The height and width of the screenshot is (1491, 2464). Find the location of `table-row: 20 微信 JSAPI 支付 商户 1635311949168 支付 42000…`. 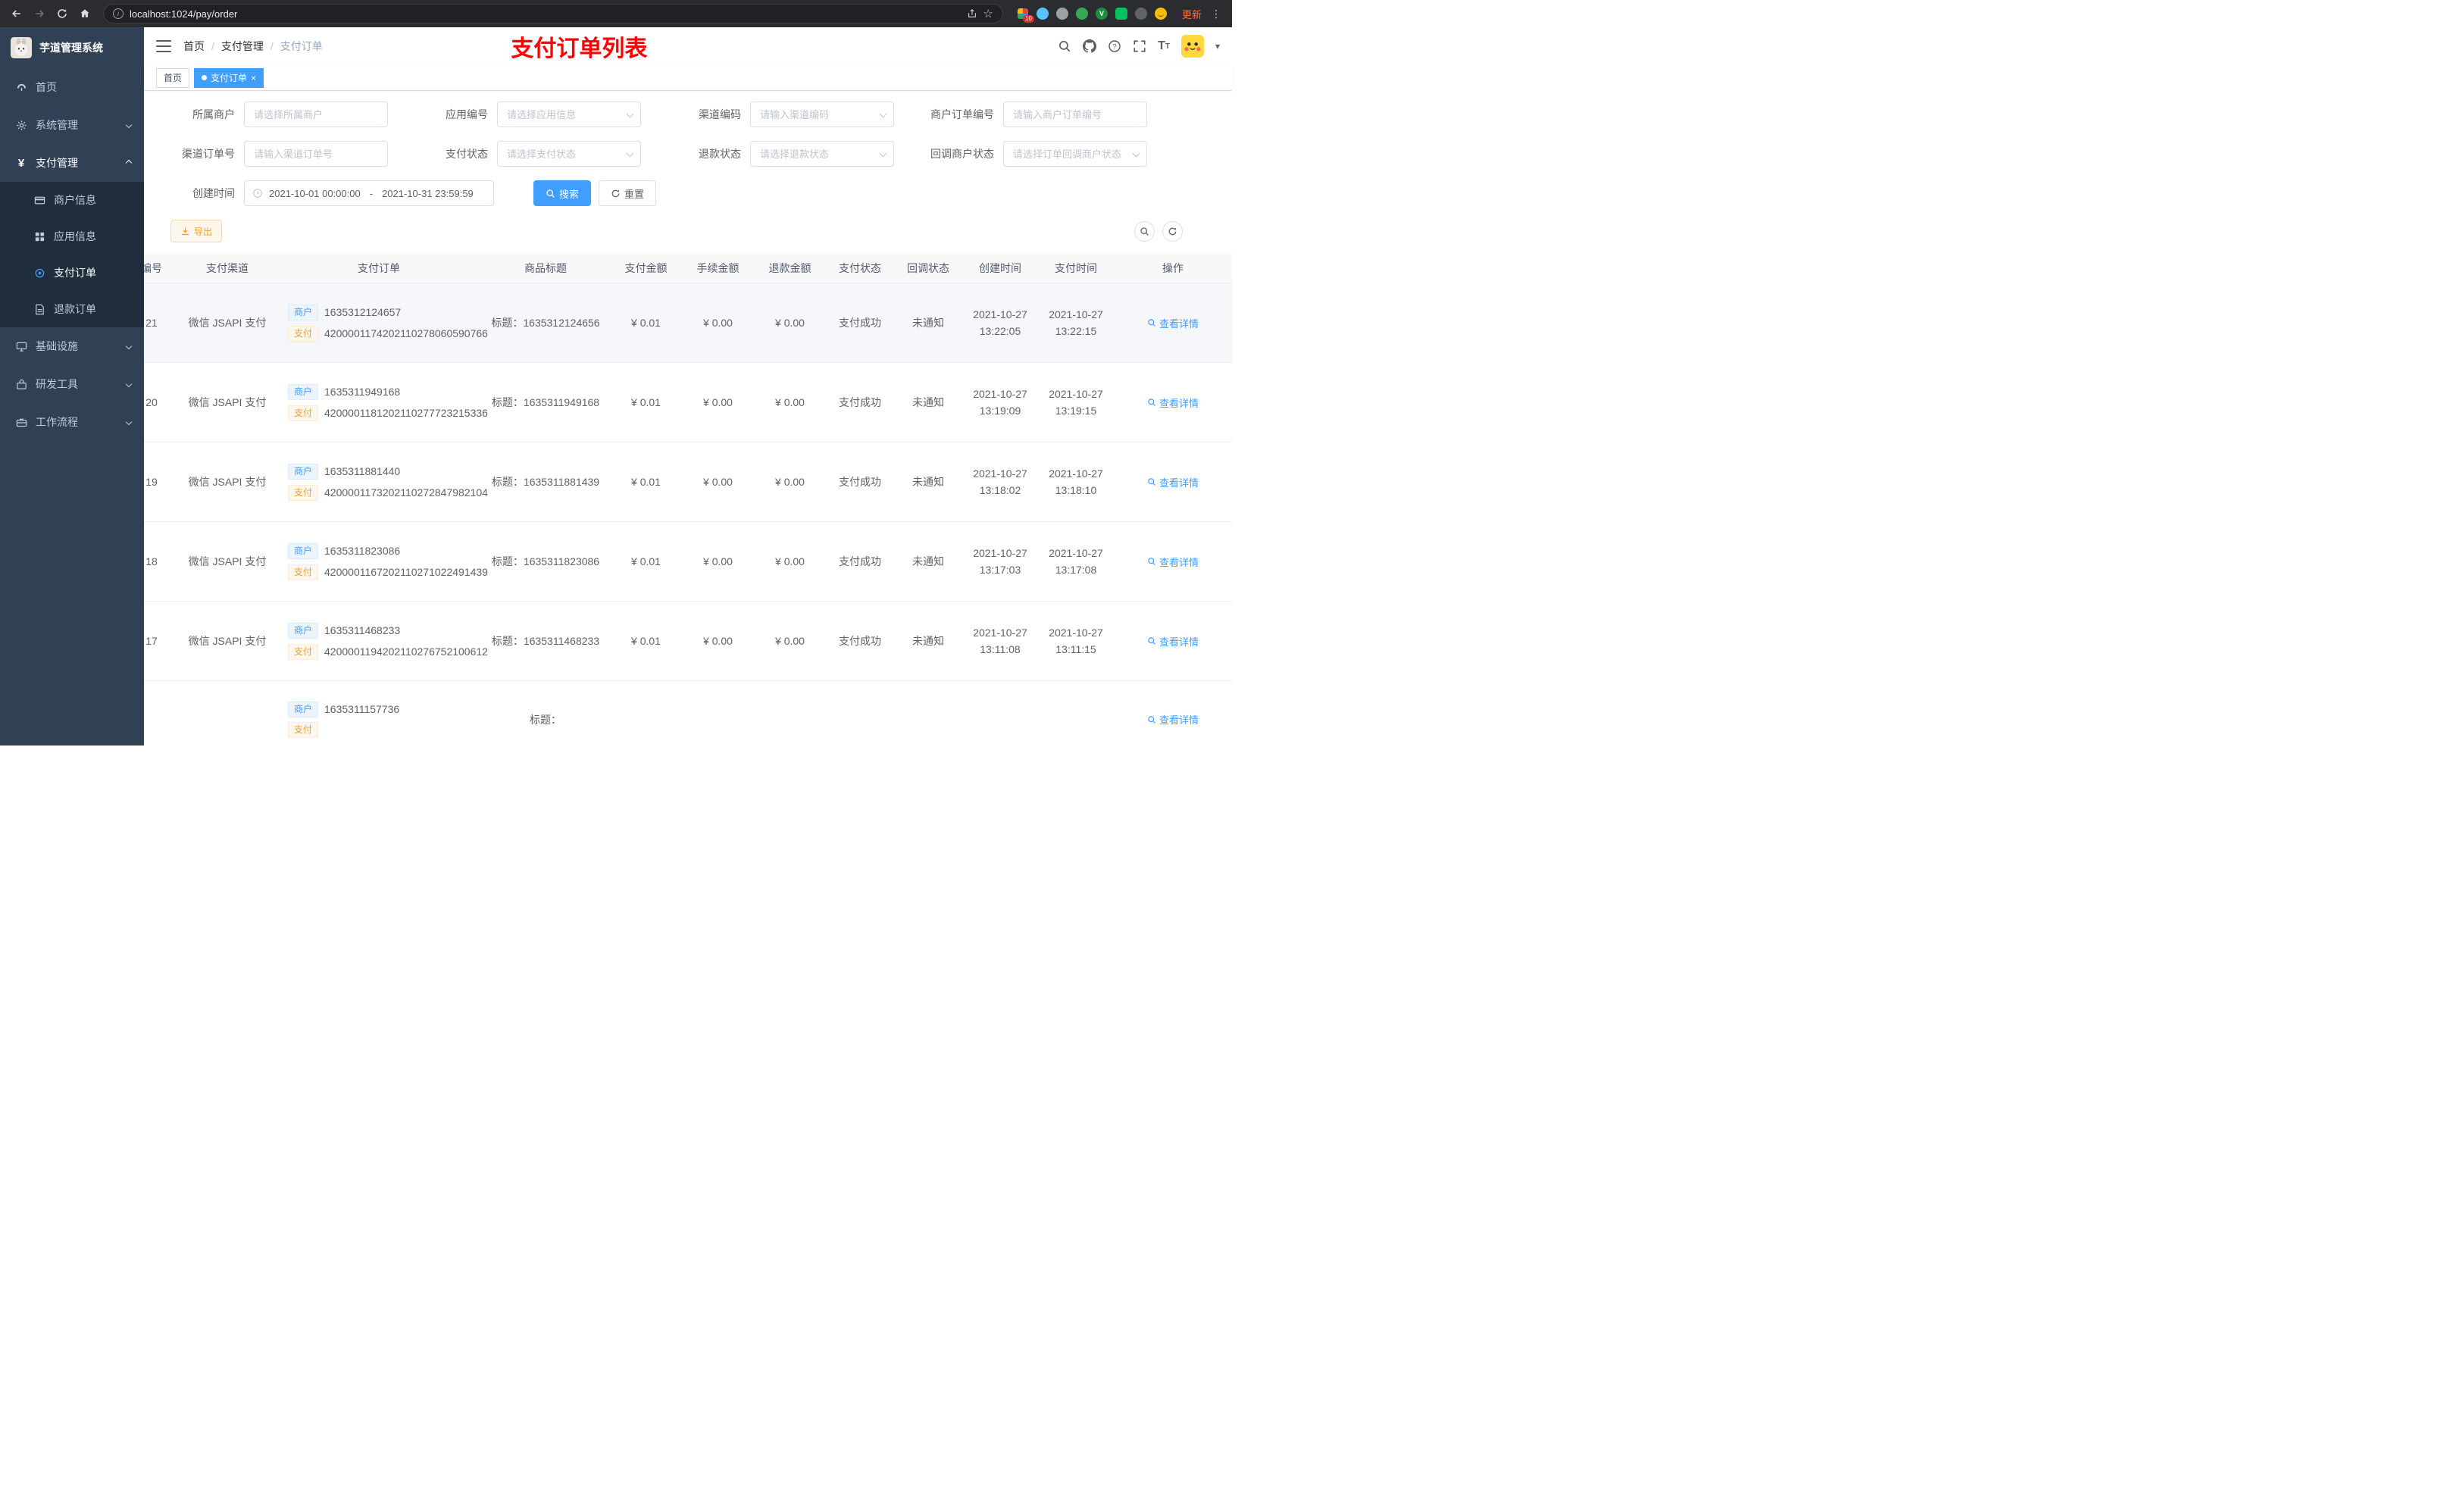

table-row: 20 微信 JSAPI 支付 商户 1635311949168 支付 42000… is located at coordinates (688, 402).